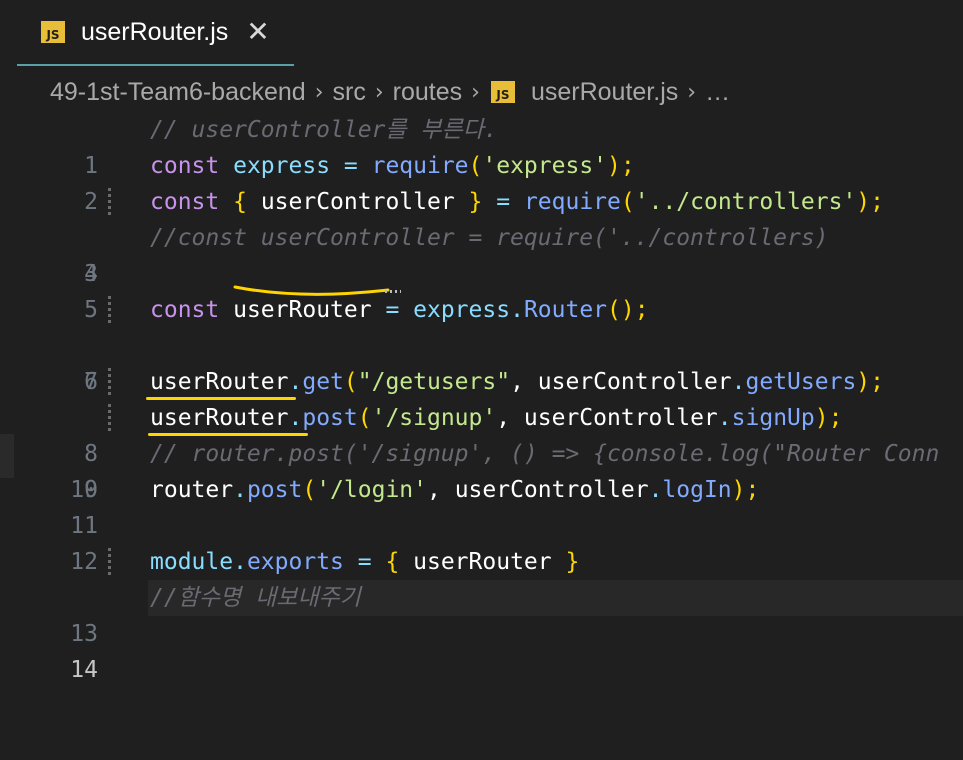  What do you see at coordinates (481, 33) in the screenshot?
I see `tab-bar: JS userRouter.js ✕` at bounding box center [481, 33].